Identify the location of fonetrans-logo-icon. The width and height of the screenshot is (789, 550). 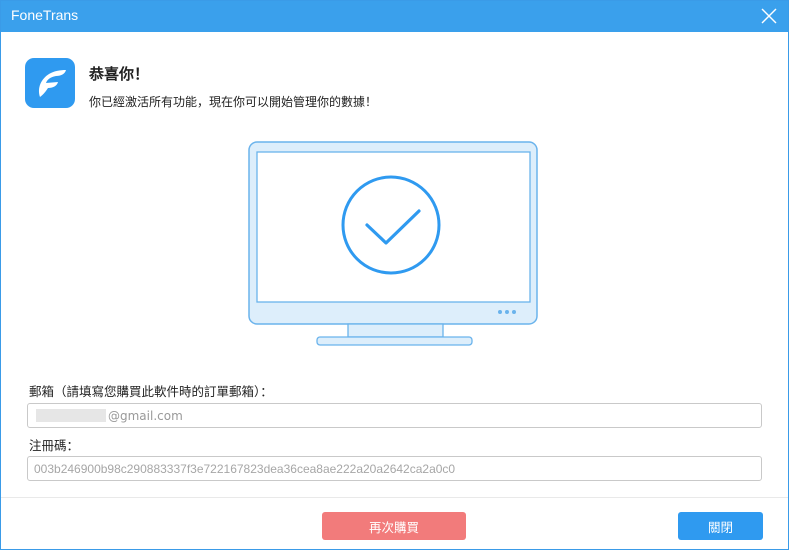
(50, 83).